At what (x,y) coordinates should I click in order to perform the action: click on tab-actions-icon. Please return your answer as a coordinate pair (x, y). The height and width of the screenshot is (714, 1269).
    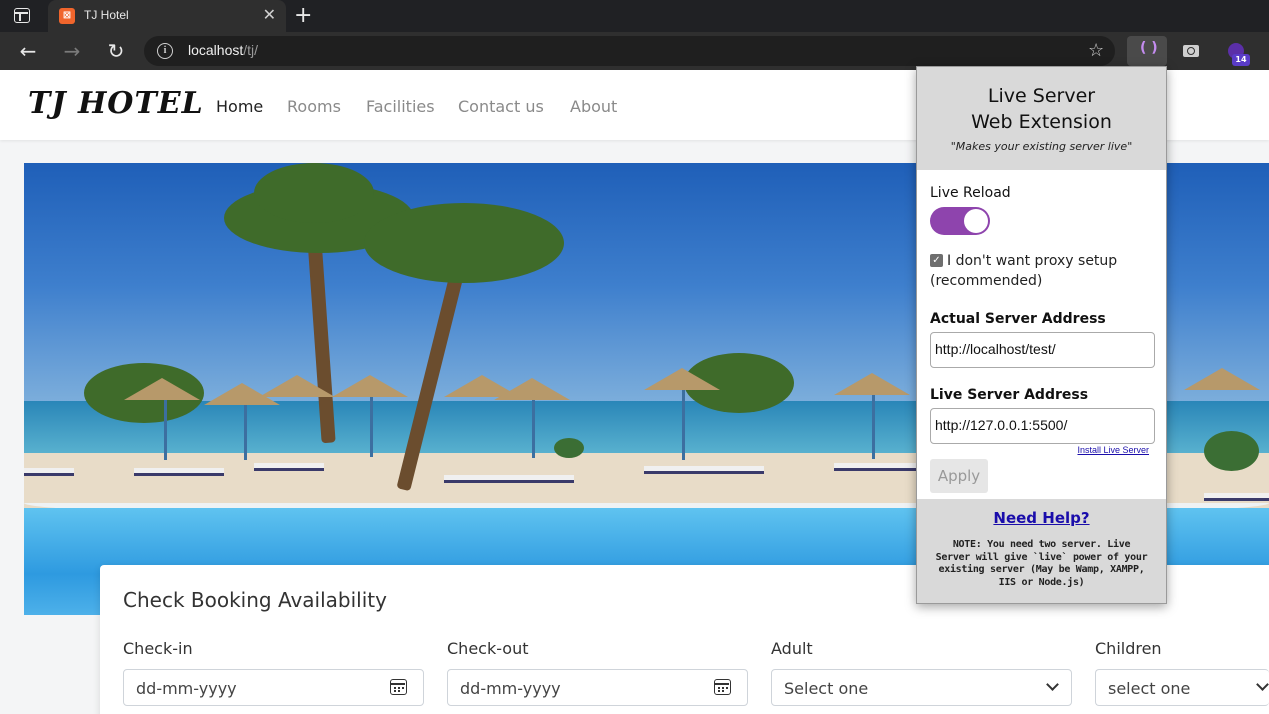
    Looking at the image, I should click on (22, 15).